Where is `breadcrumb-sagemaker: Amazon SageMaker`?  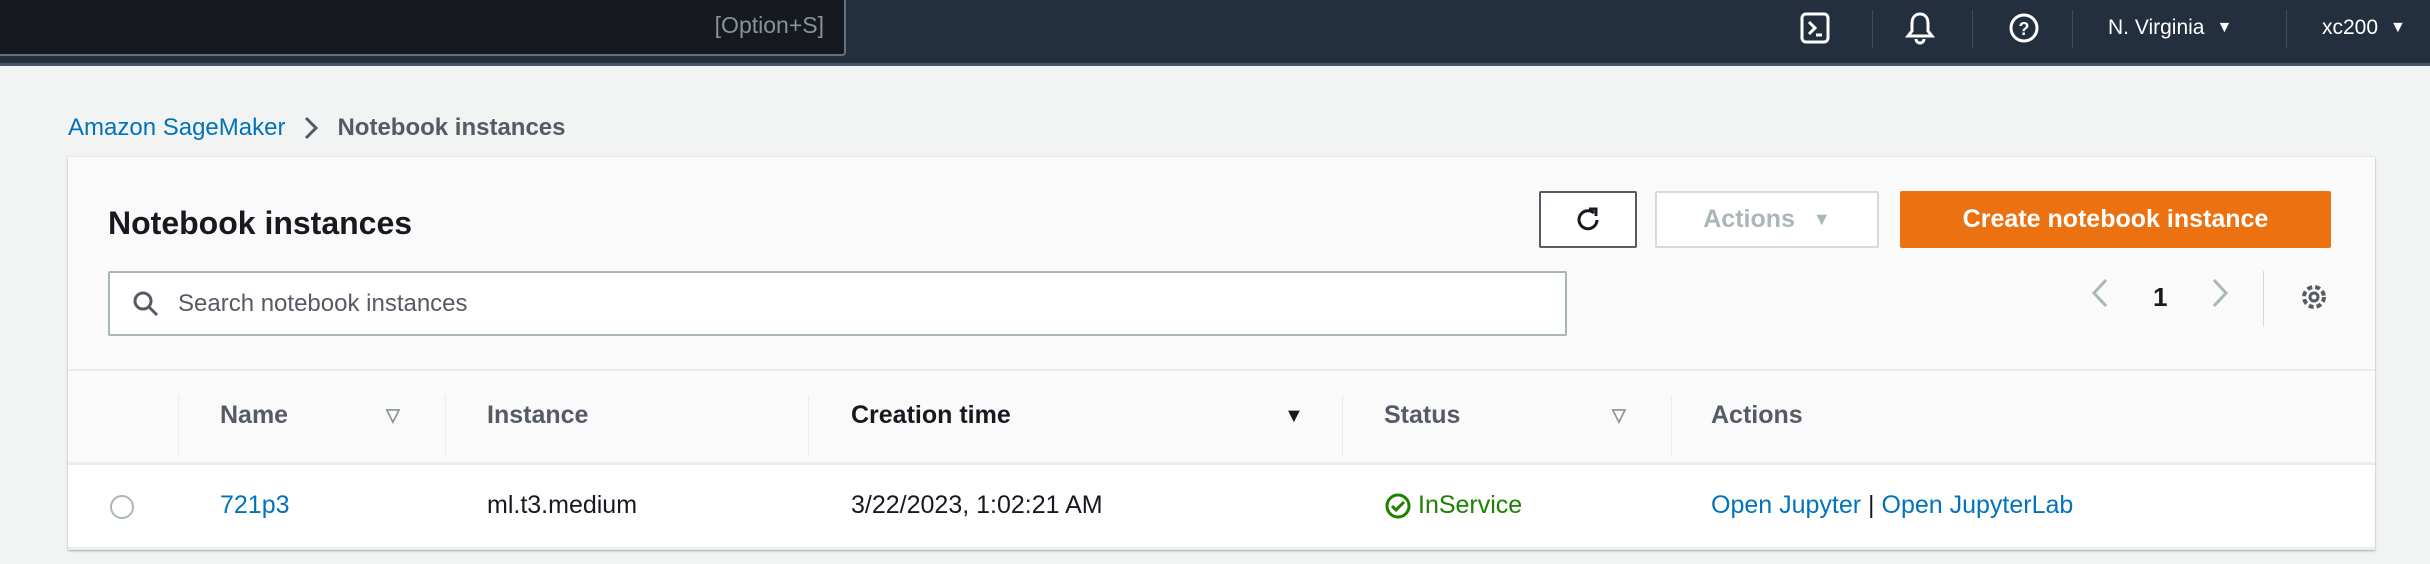
breadcrumb-sagemaker: Amazon SageMaker is located at coordinates (176, 128).